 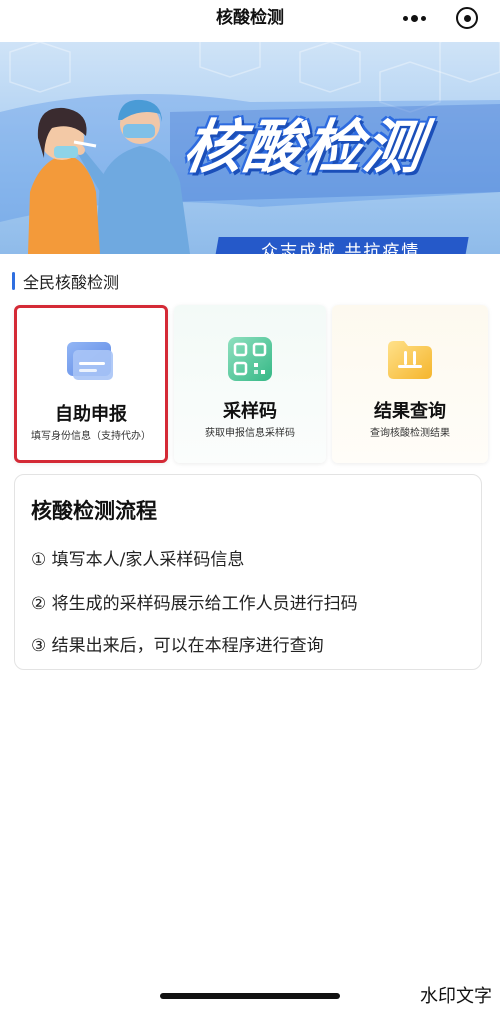 I want to click on result-query-subtitle: 查询核酸检测结果, so click(x=410, y=433).